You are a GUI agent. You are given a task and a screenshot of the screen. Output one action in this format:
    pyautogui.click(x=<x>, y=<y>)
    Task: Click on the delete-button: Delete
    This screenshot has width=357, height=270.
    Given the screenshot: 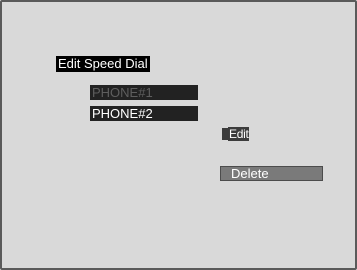 What is the action you would take?
    pyautogui.click(x=271, y=173)
    